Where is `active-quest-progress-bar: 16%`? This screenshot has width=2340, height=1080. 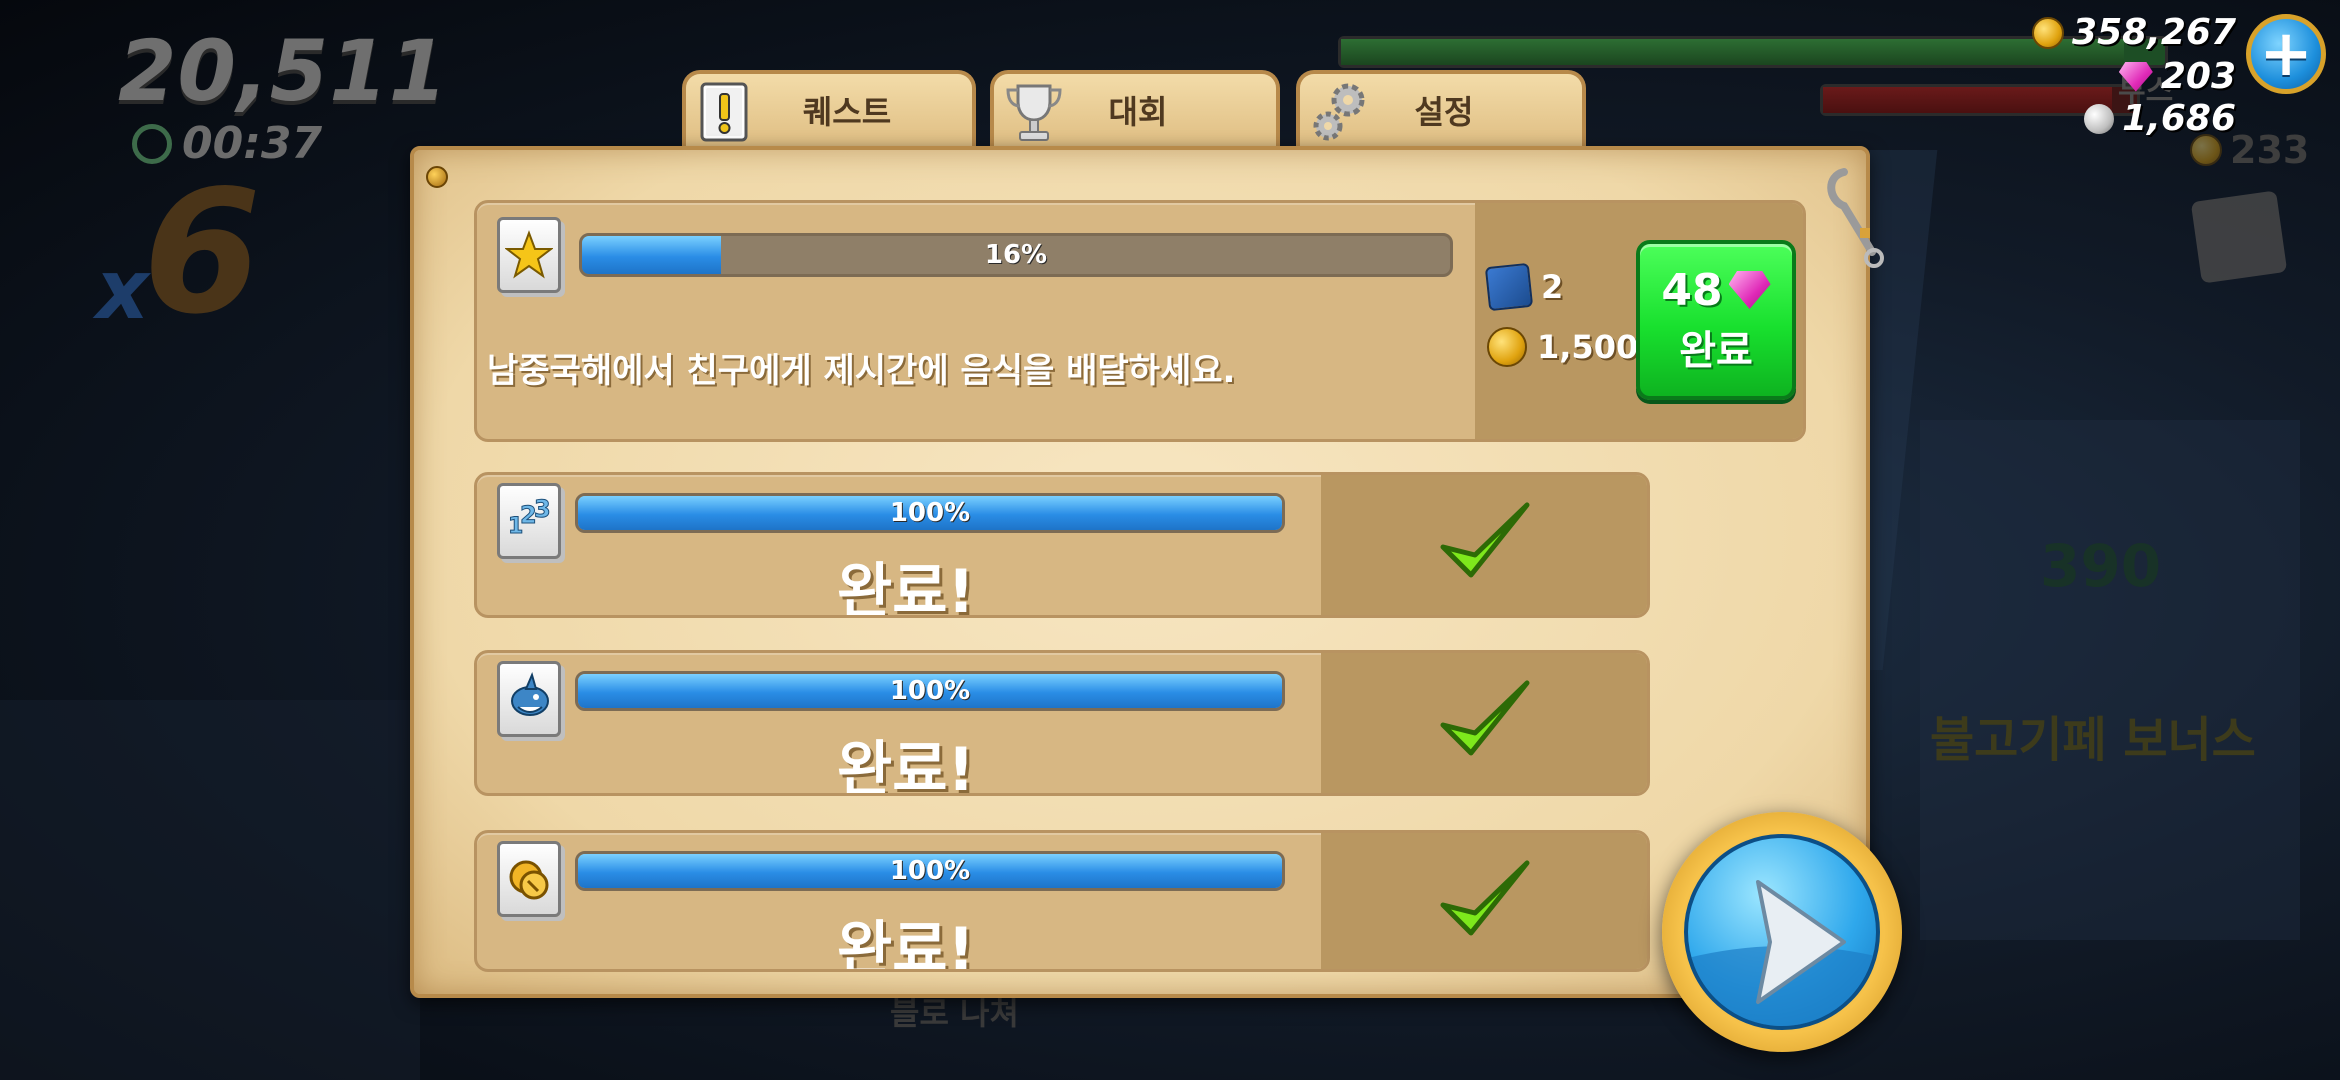
active-quest-progress-bar: 16% is located at coordinates (1016, 255).